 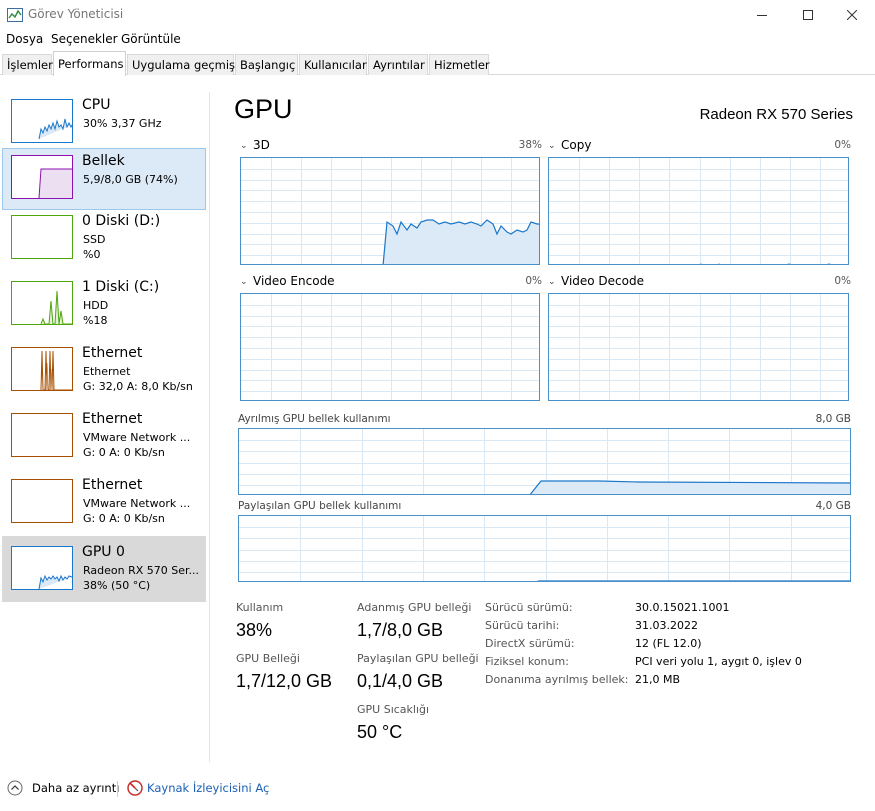 I want to click on driver-date-label: Sürücü tarihi:, so click(x=522, y=625).